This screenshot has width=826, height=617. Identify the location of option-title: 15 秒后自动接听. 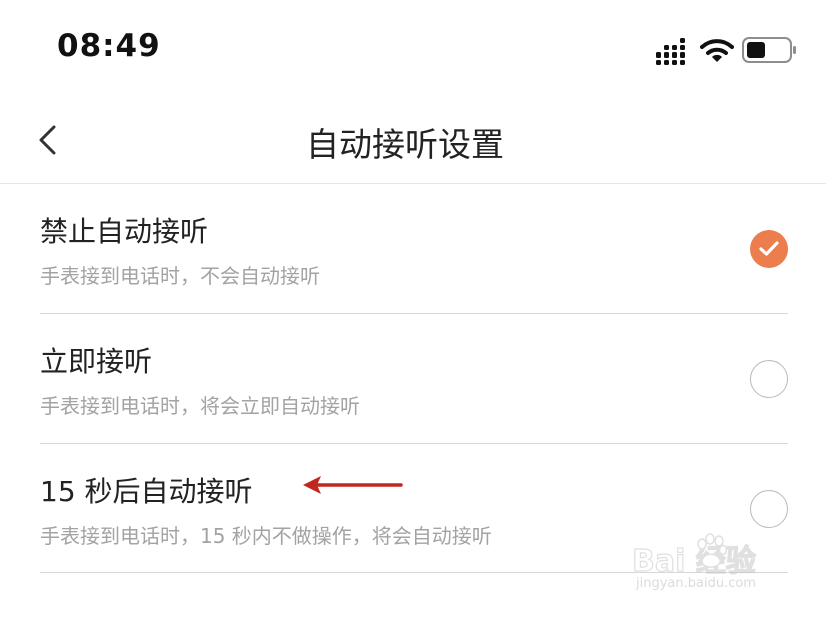
(146, 491).